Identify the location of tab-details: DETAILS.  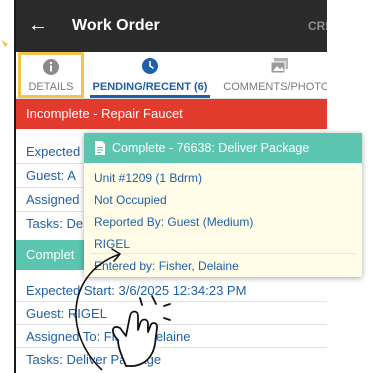
(51, 75).